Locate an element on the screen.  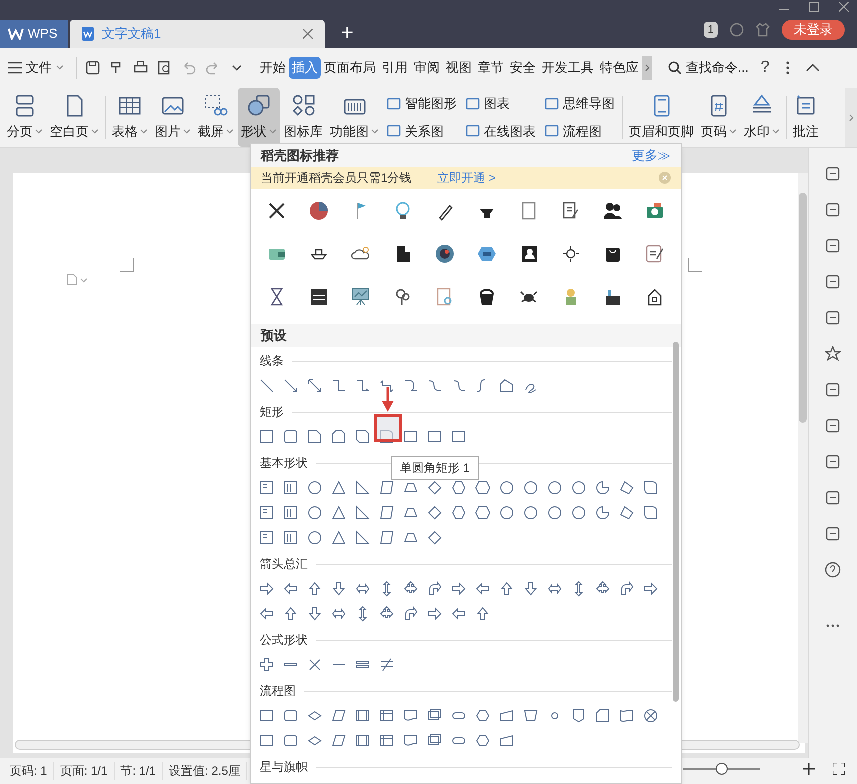
zoom-in-icon is located at coordinates (809, 769).